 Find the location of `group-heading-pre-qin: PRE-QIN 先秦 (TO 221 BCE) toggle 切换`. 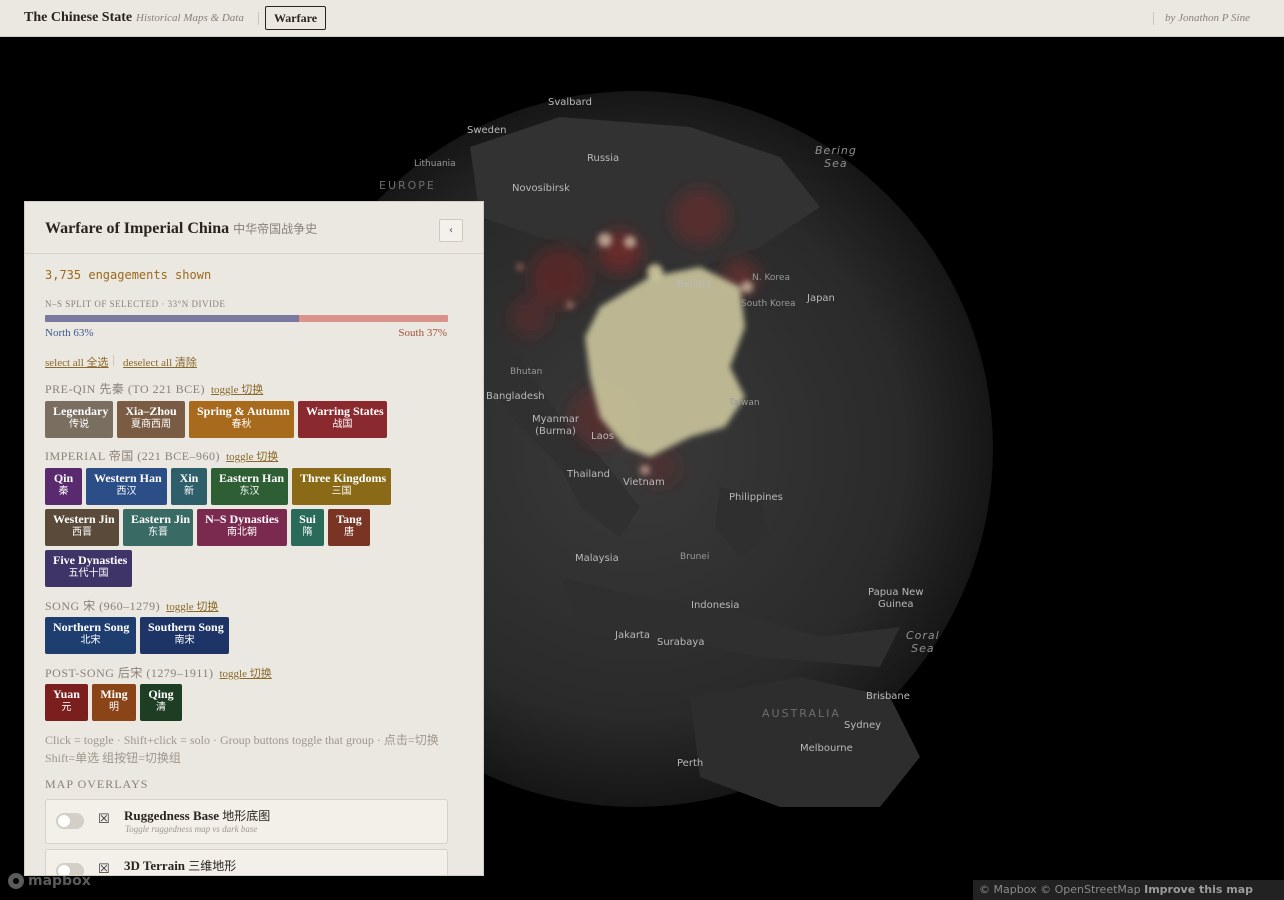

group-heading-pre-qin: PRE-QIN 先秦 (TO 221 BCE) toggle 切换 is located at coordinates (154, 388).